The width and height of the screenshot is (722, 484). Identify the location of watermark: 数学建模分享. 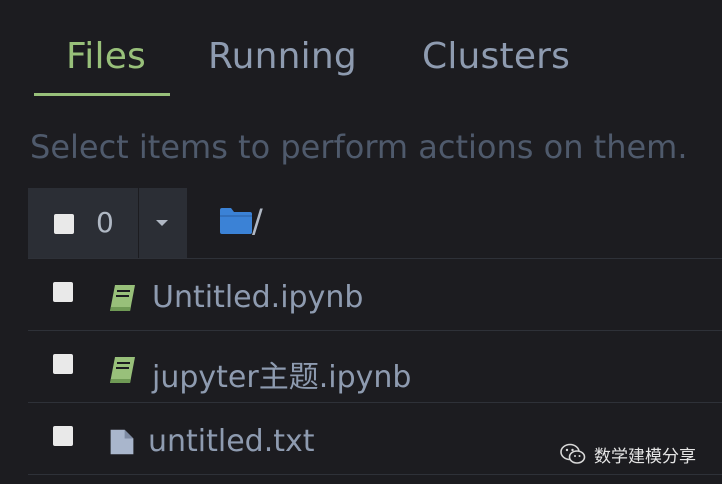
(628, 454).